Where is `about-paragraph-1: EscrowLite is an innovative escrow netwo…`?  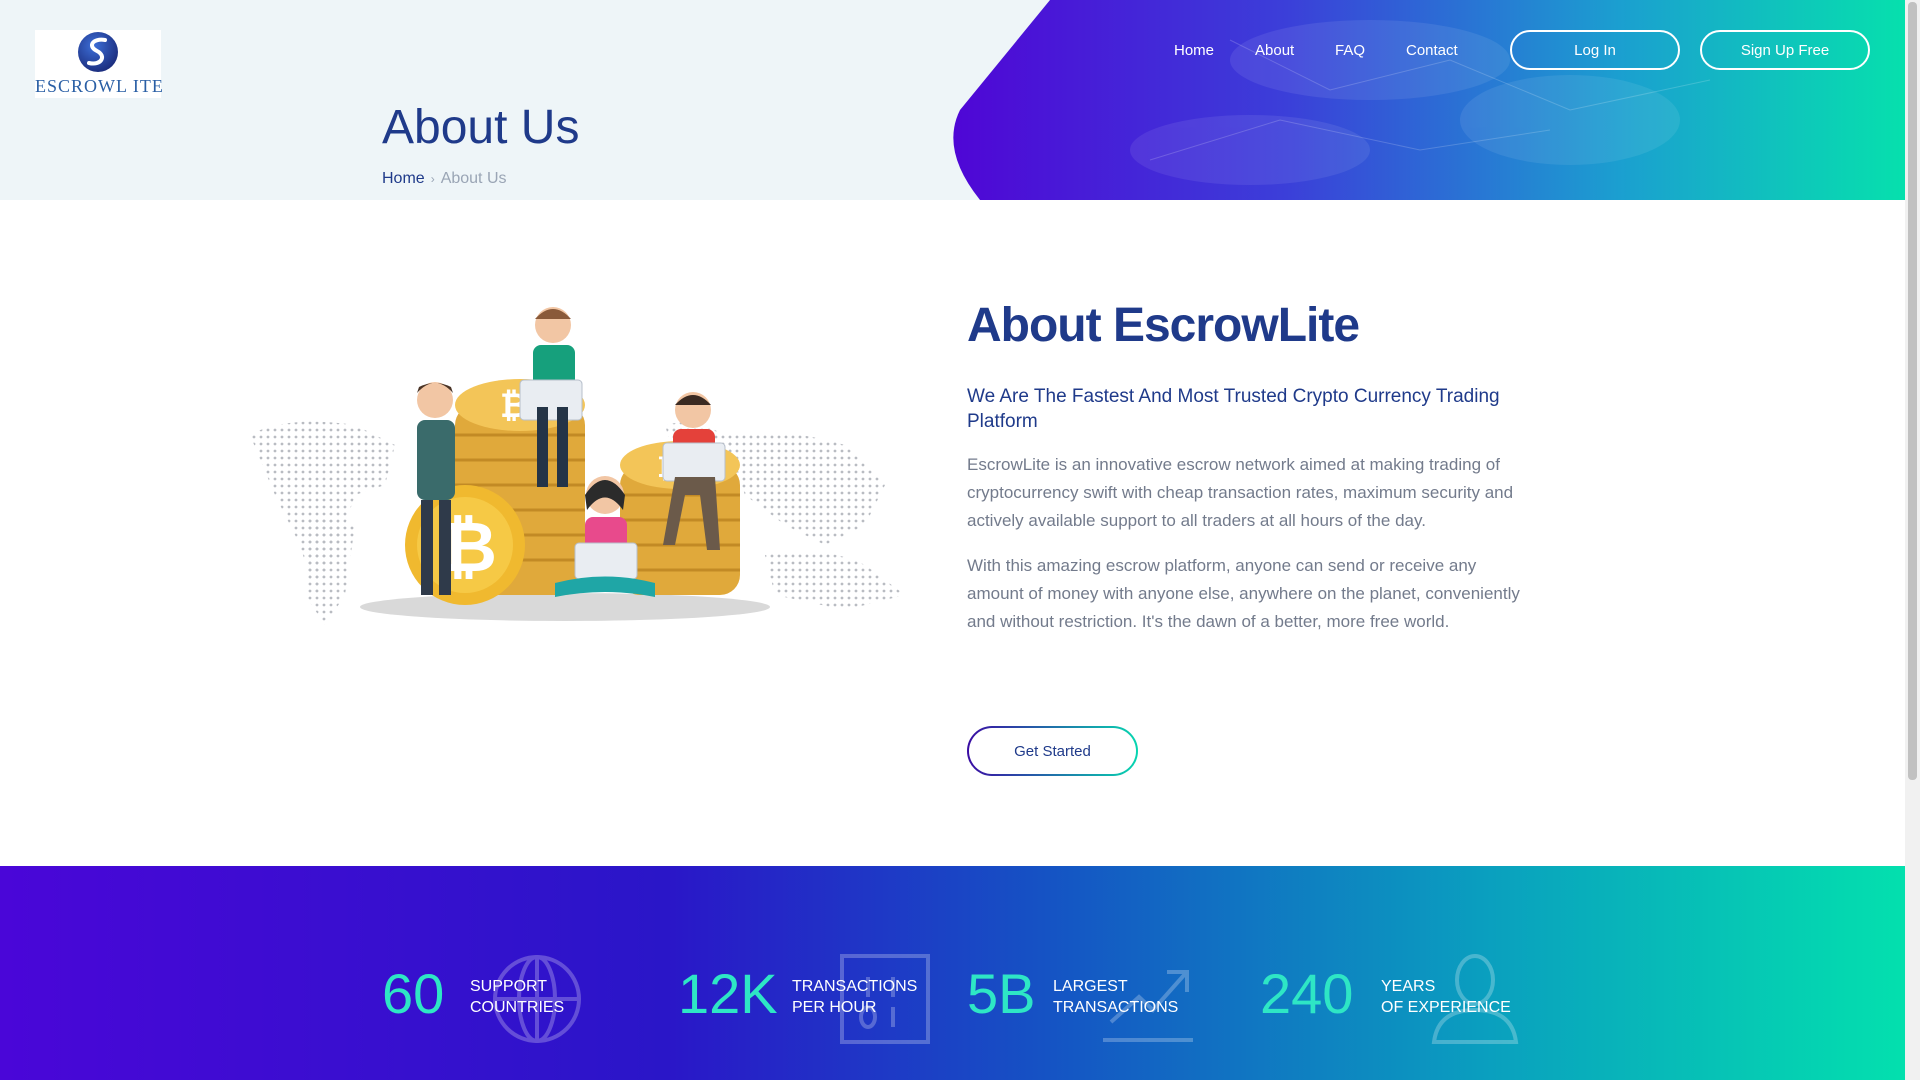 about-paragraph-1: EscrowLite is an innovative escrow netwo… is located at coordinates (1240, 492).